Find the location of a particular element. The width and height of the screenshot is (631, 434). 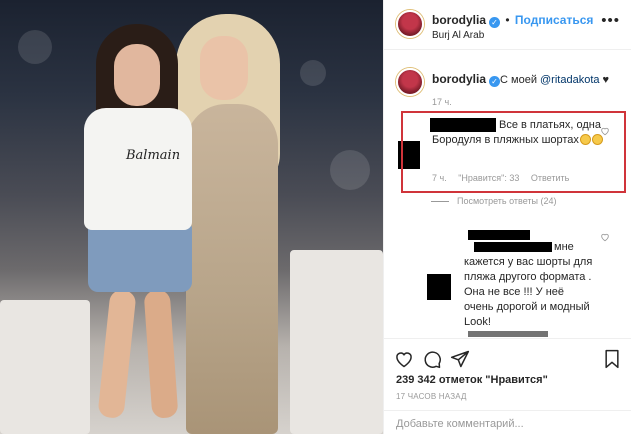

post-action-bar is located at coordinates (507, 356).